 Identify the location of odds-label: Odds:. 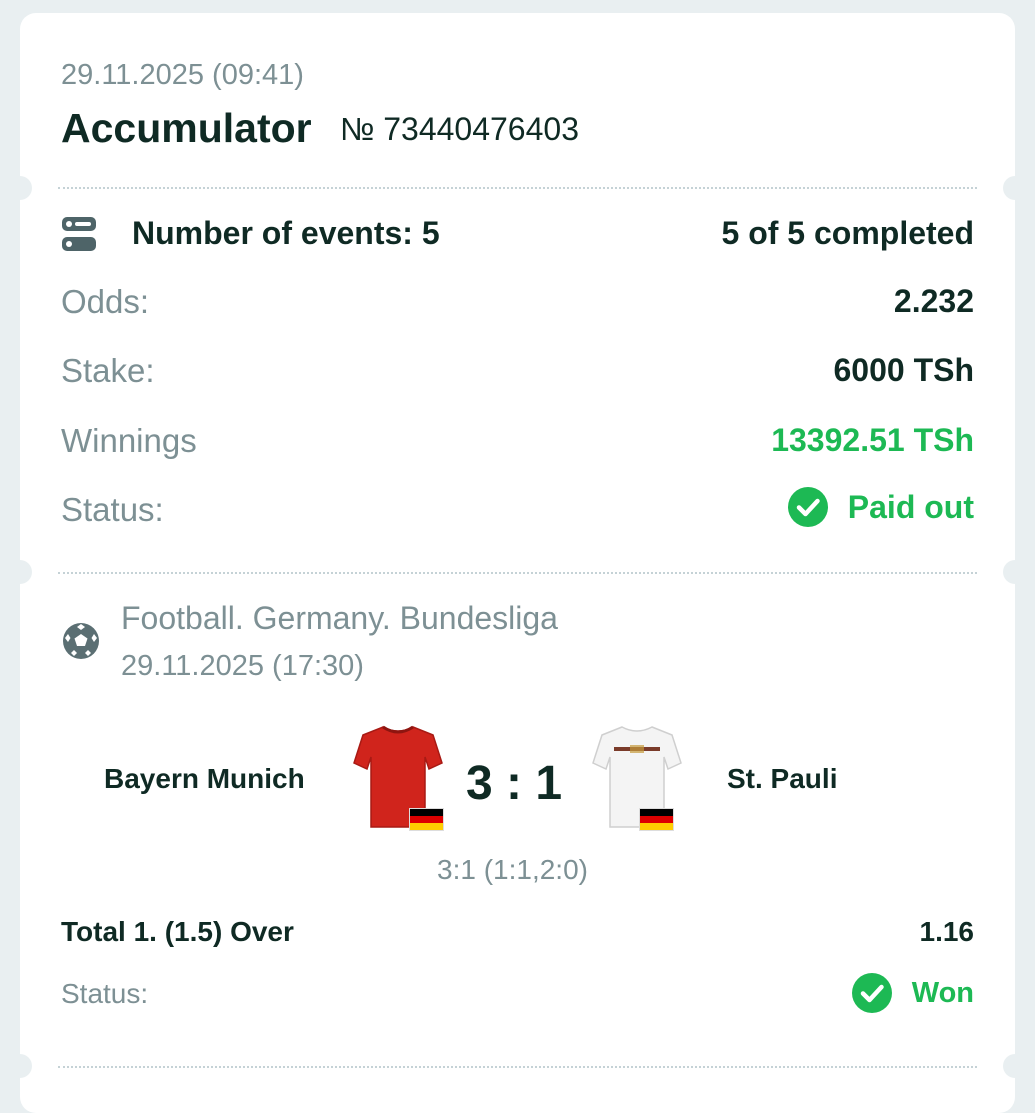
(105, 301).